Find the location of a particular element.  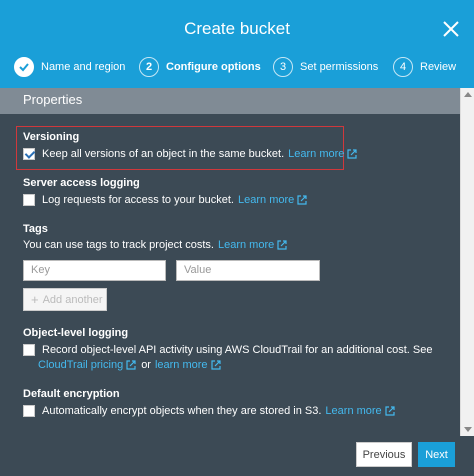

server-logging-learn-more-link: Learn more is located at coordinates (272, 200).